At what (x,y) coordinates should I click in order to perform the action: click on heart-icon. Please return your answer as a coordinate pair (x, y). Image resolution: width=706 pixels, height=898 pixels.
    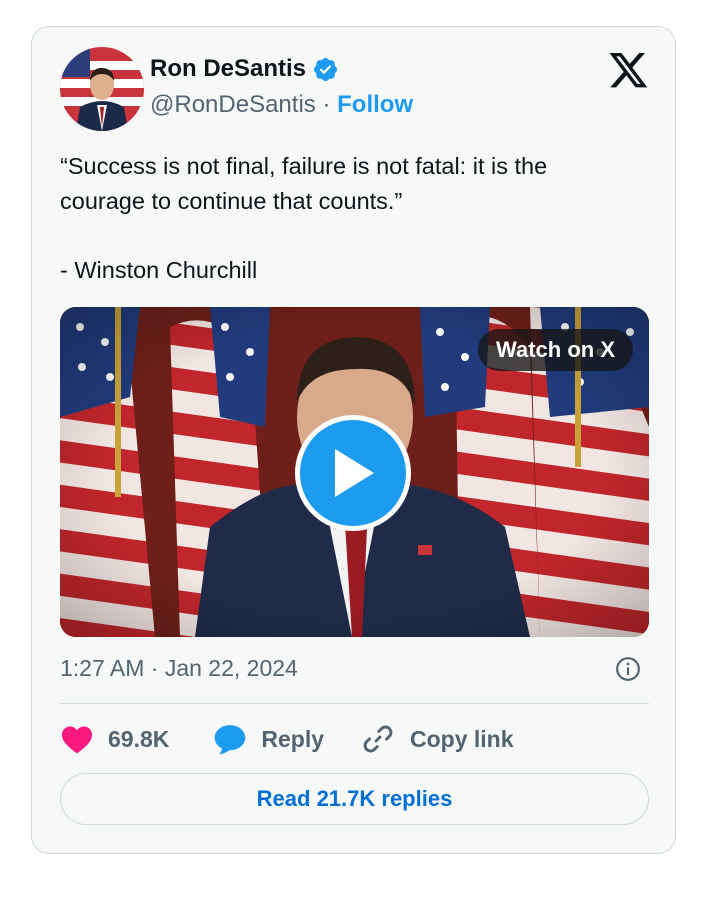
    Looking at the image, I should click on (77, 740).